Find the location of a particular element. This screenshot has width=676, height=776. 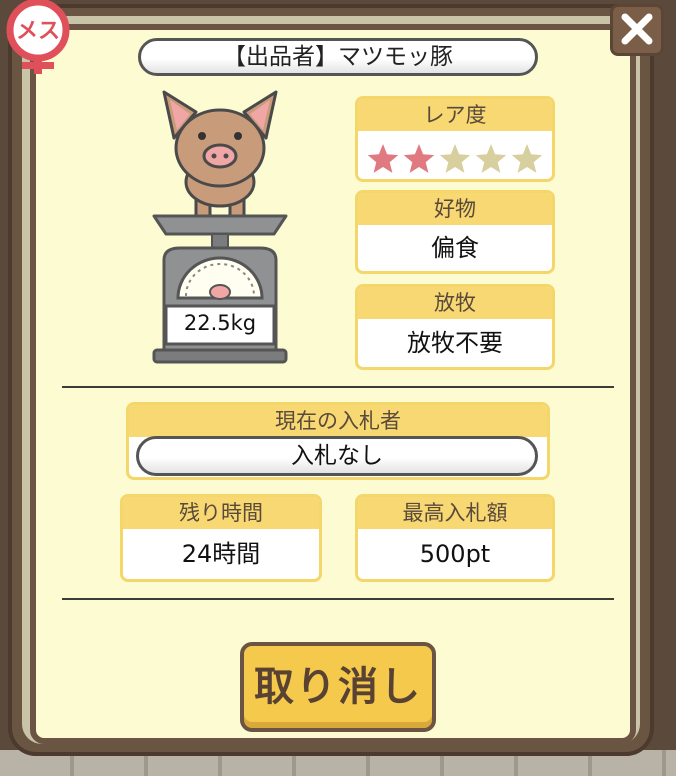

current-bidder-value: 入札なし is located at coordinates (337, 456).